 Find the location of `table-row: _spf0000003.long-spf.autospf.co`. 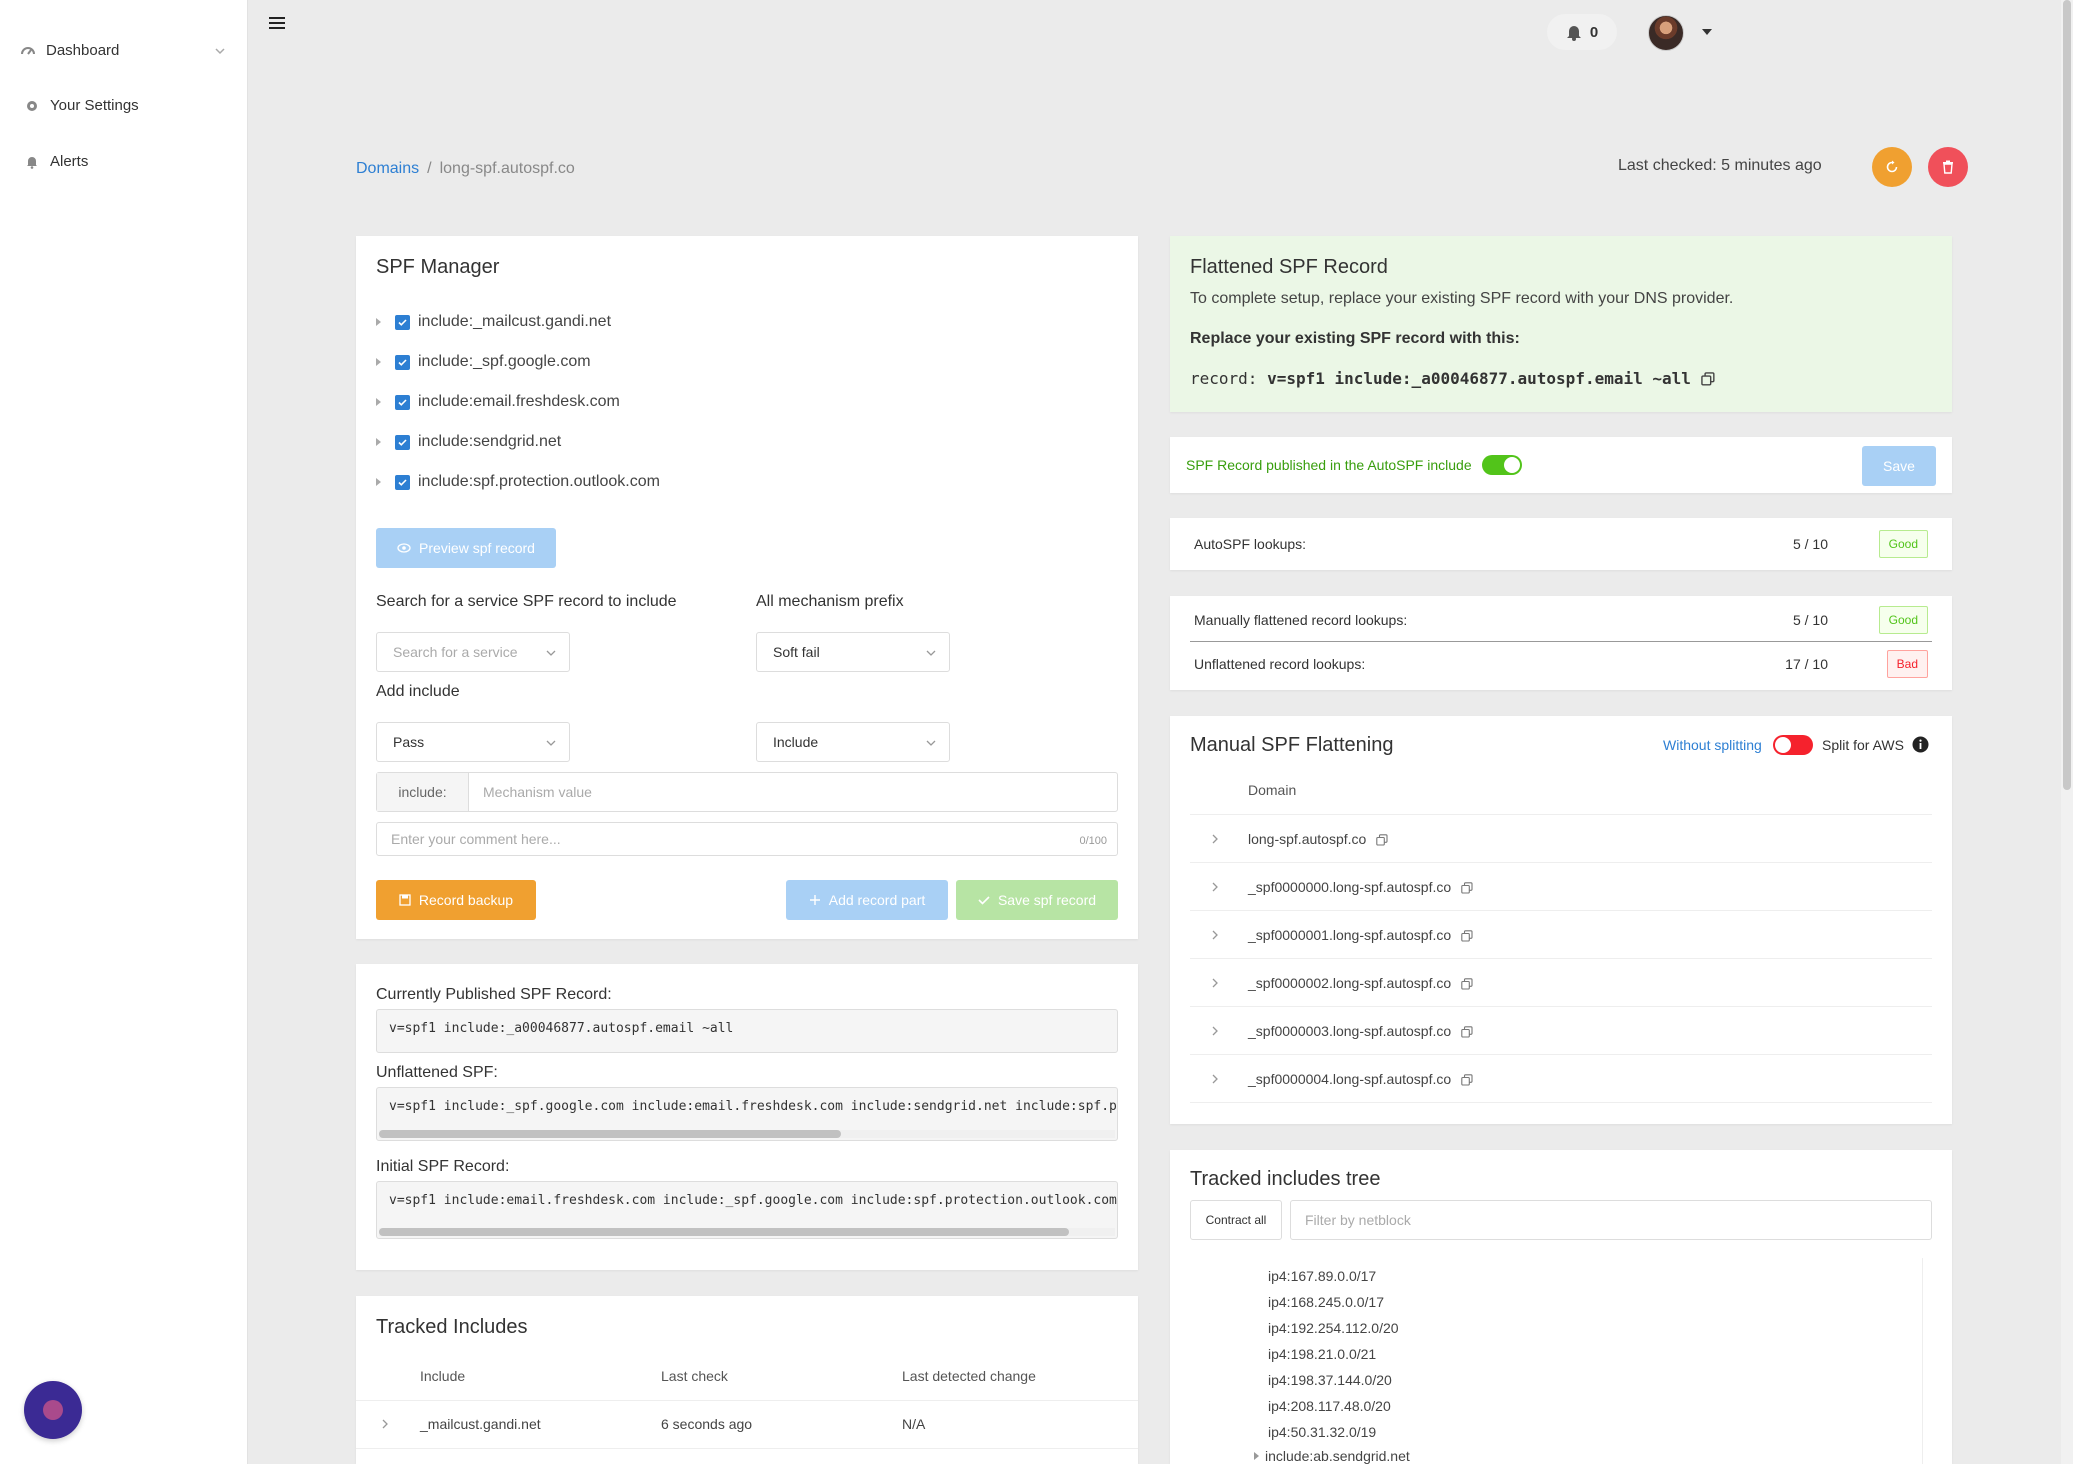

table-row: _spf0000003.long-spf.autospf.co is located at coordinates (1561, 1031).